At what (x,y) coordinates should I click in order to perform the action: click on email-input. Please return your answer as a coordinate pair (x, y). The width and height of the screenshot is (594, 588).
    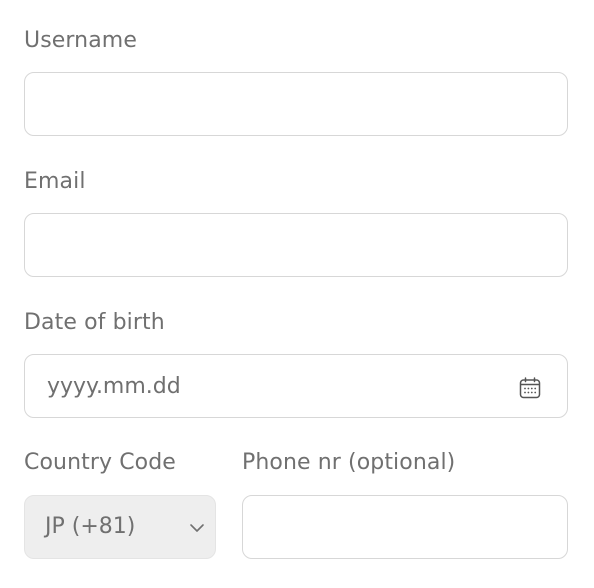
    Looking at the image, I should click on (296, 245).